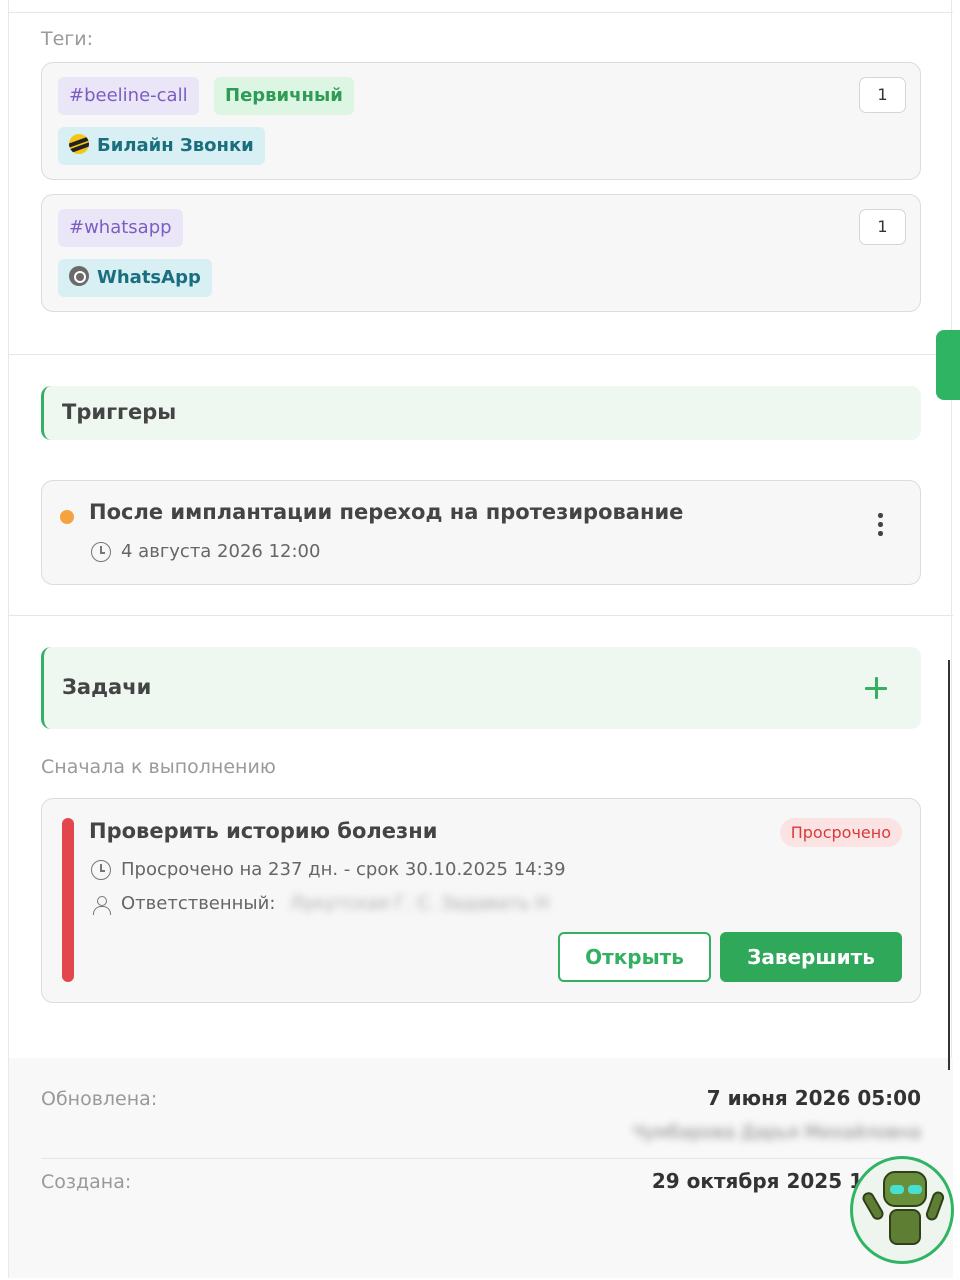 The height and width of the screenshot is (1280, 960). What do you see at coordinates (776, 1132) in the screenshot?
I see `updated-by-blurred: Чумбарова Дарья Михайловна` at bounding box center [776, 1132].